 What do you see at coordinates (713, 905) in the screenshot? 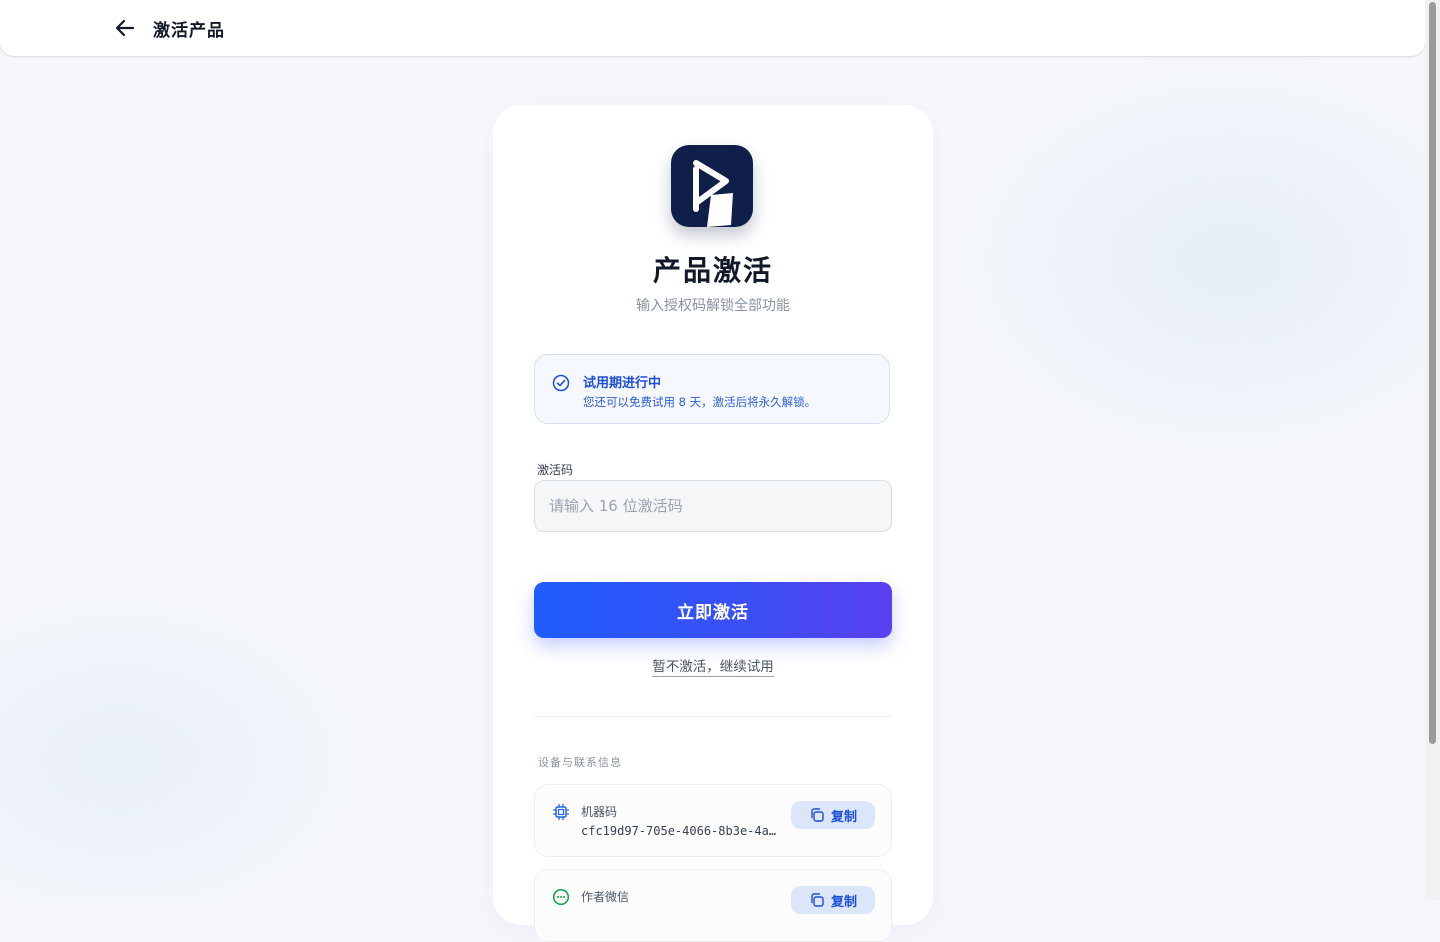
I see `author-wechat-row: 作者微信 复制` at bounding box center [713, 905].